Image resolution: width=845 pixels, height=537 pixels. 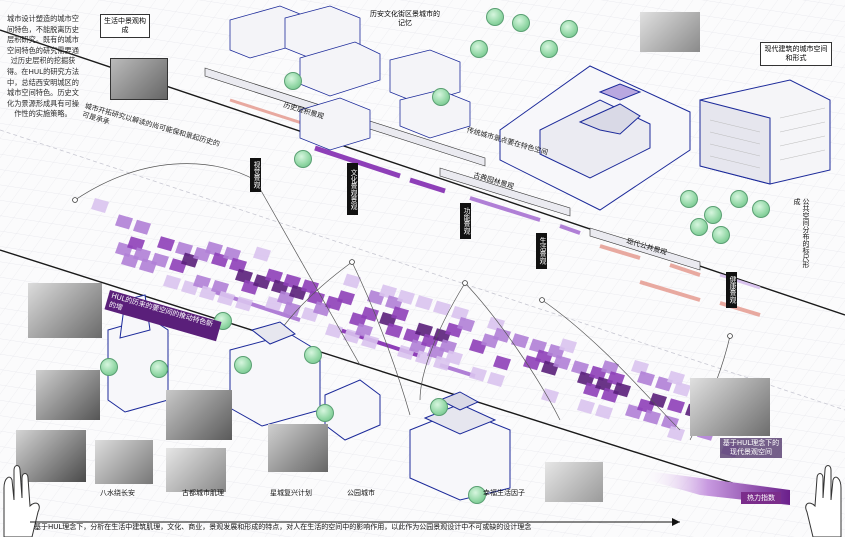 I want to click on label-modern-architecture: 现代建筑的城市空间和形式, so click(x=796, y=54).